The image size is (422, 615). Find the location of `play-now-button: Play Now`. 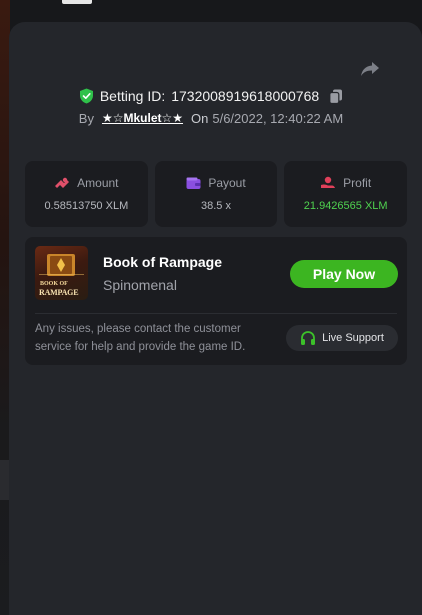

play-now-button: Play Now is located at coordinates (344, 274).